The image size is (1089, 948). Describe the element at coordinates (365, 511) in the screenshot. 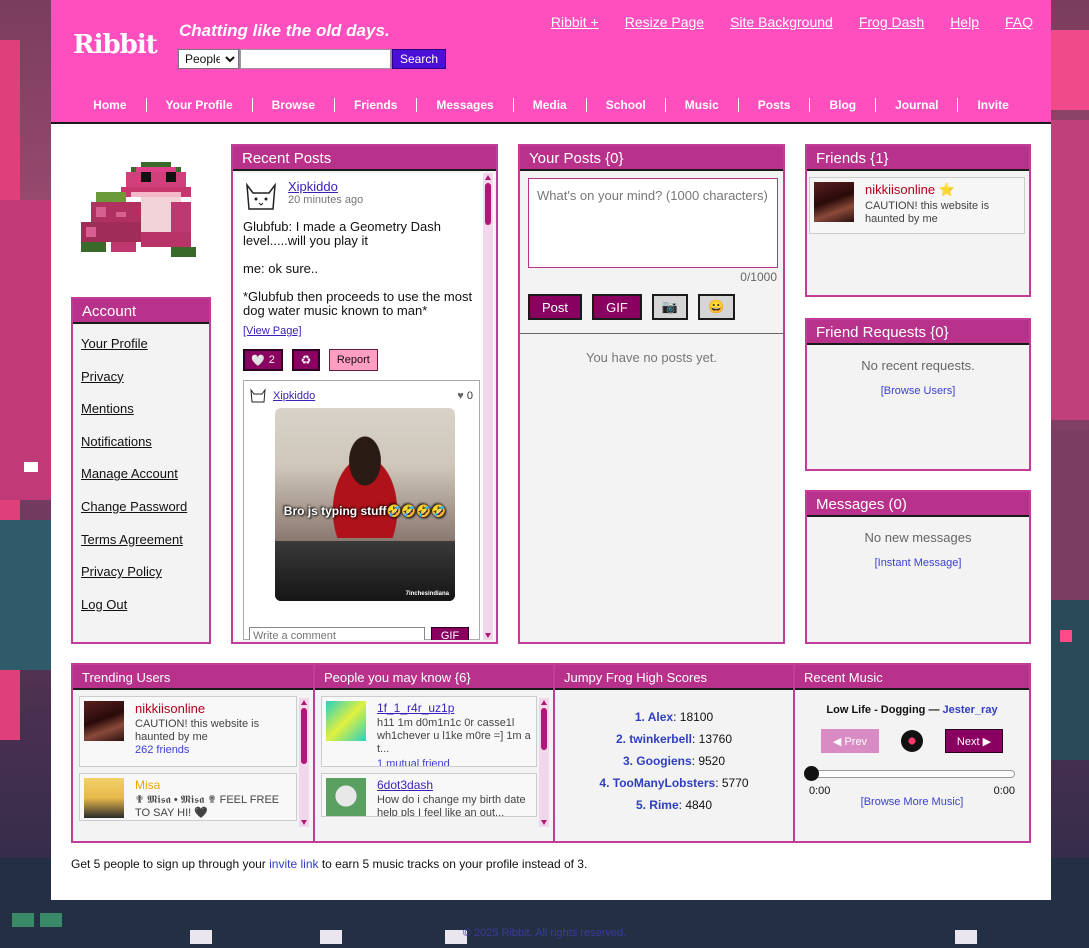

I see `meme-caption: Bro js typing stuff🤣🤣🤣🤣` at that location.